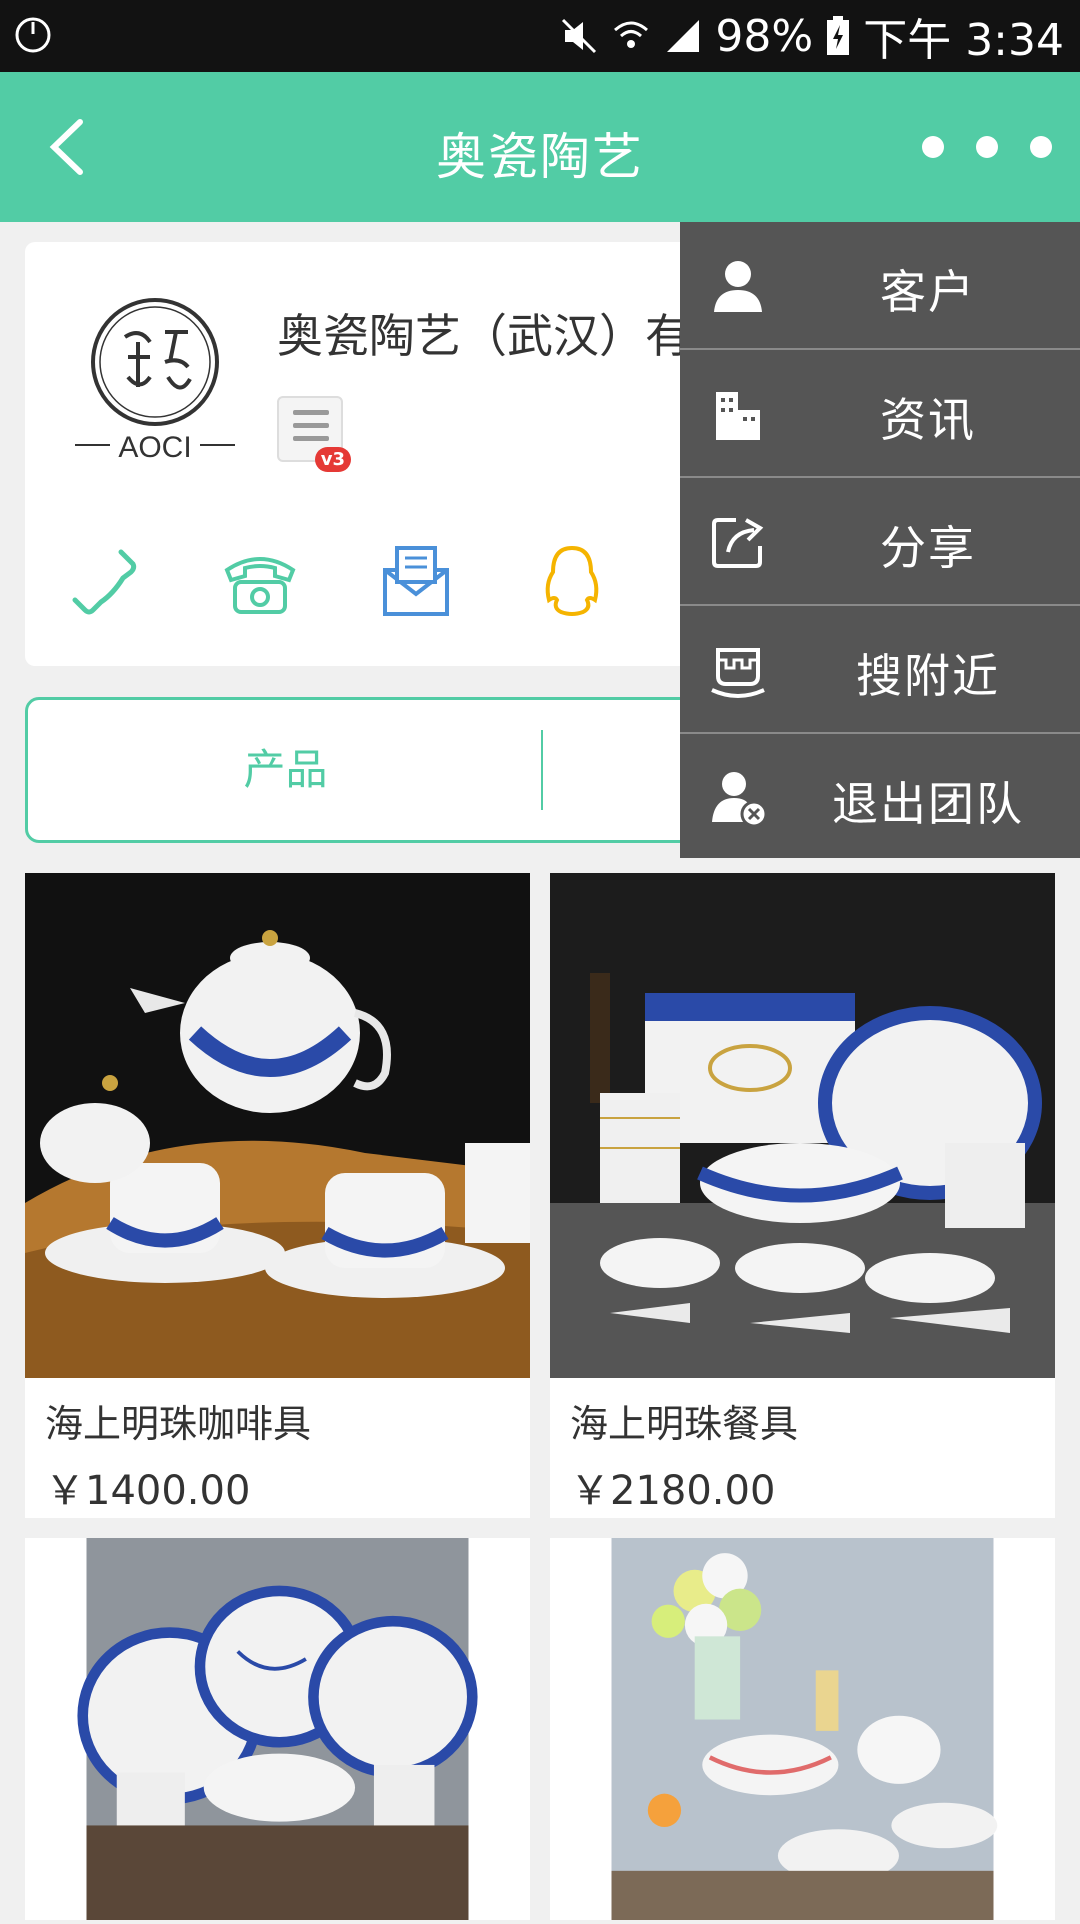 The width and height of the screenshot is (1080, 1924). I want to click on telephone-icon, so click(260, 581).